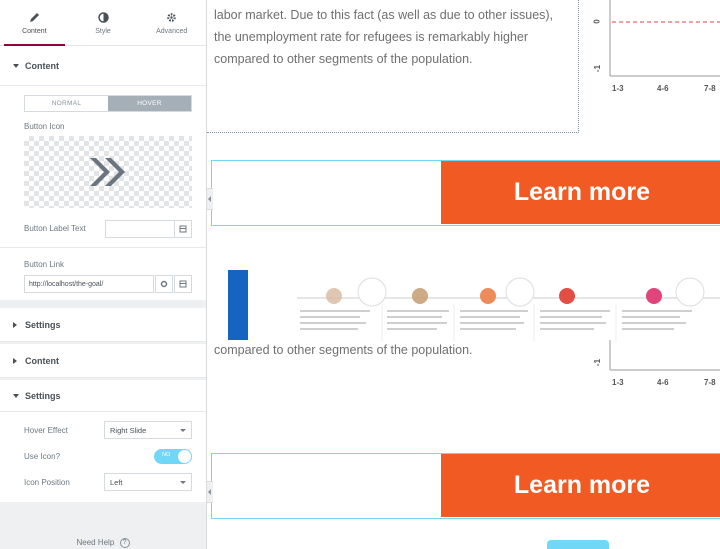  I want to click on settings-section-title-2: Settings, so click(43, 395).